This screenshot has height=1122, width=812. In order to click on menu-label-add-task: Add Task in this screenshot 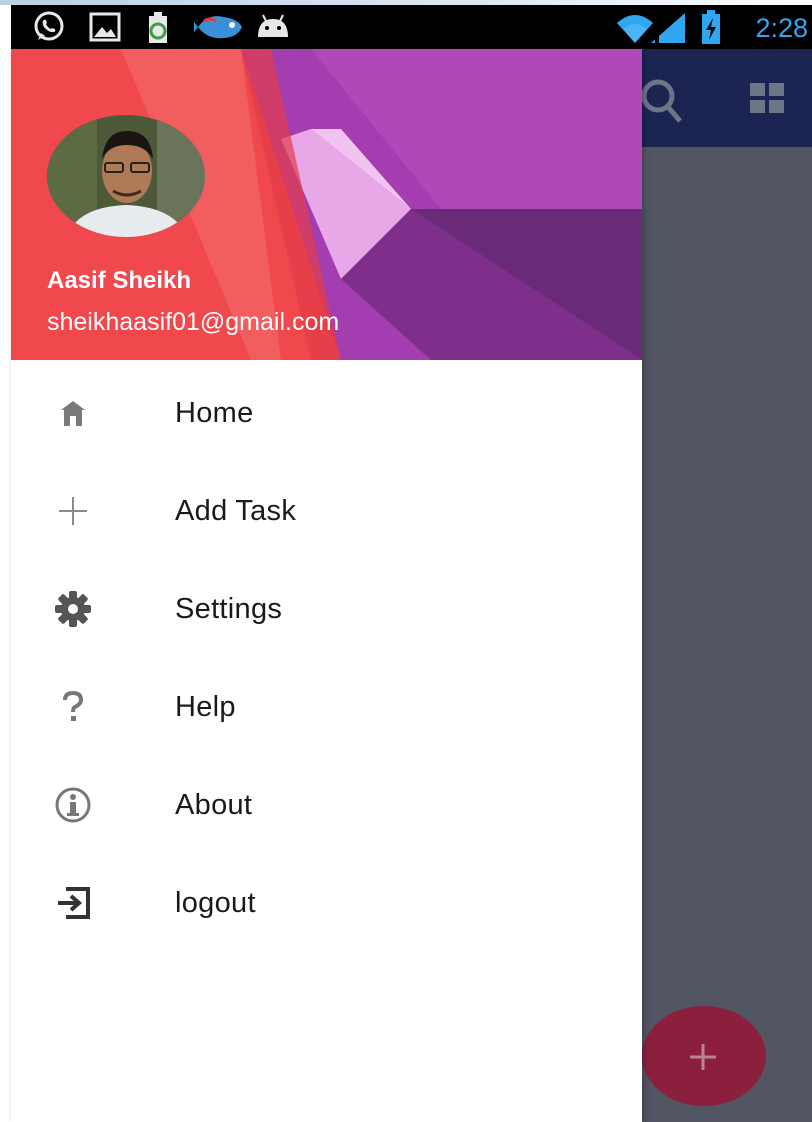, I will do `click(236, 511)`.